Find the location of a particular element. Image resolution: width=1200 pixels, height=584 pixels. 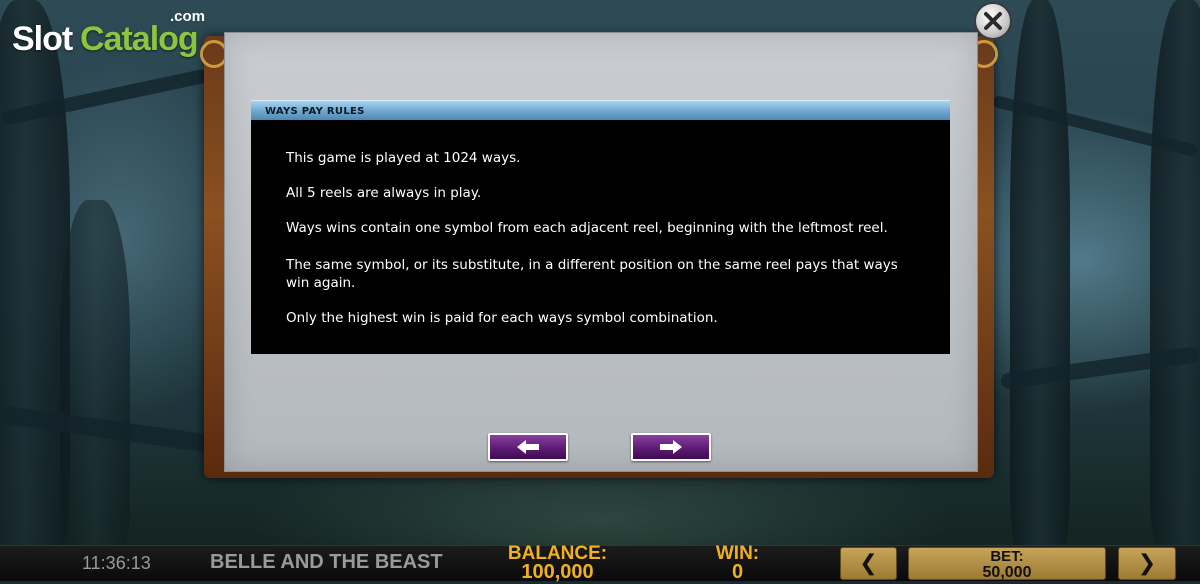

rule-line: All 5 reels are always in play. is located at coordinates (384, 193).